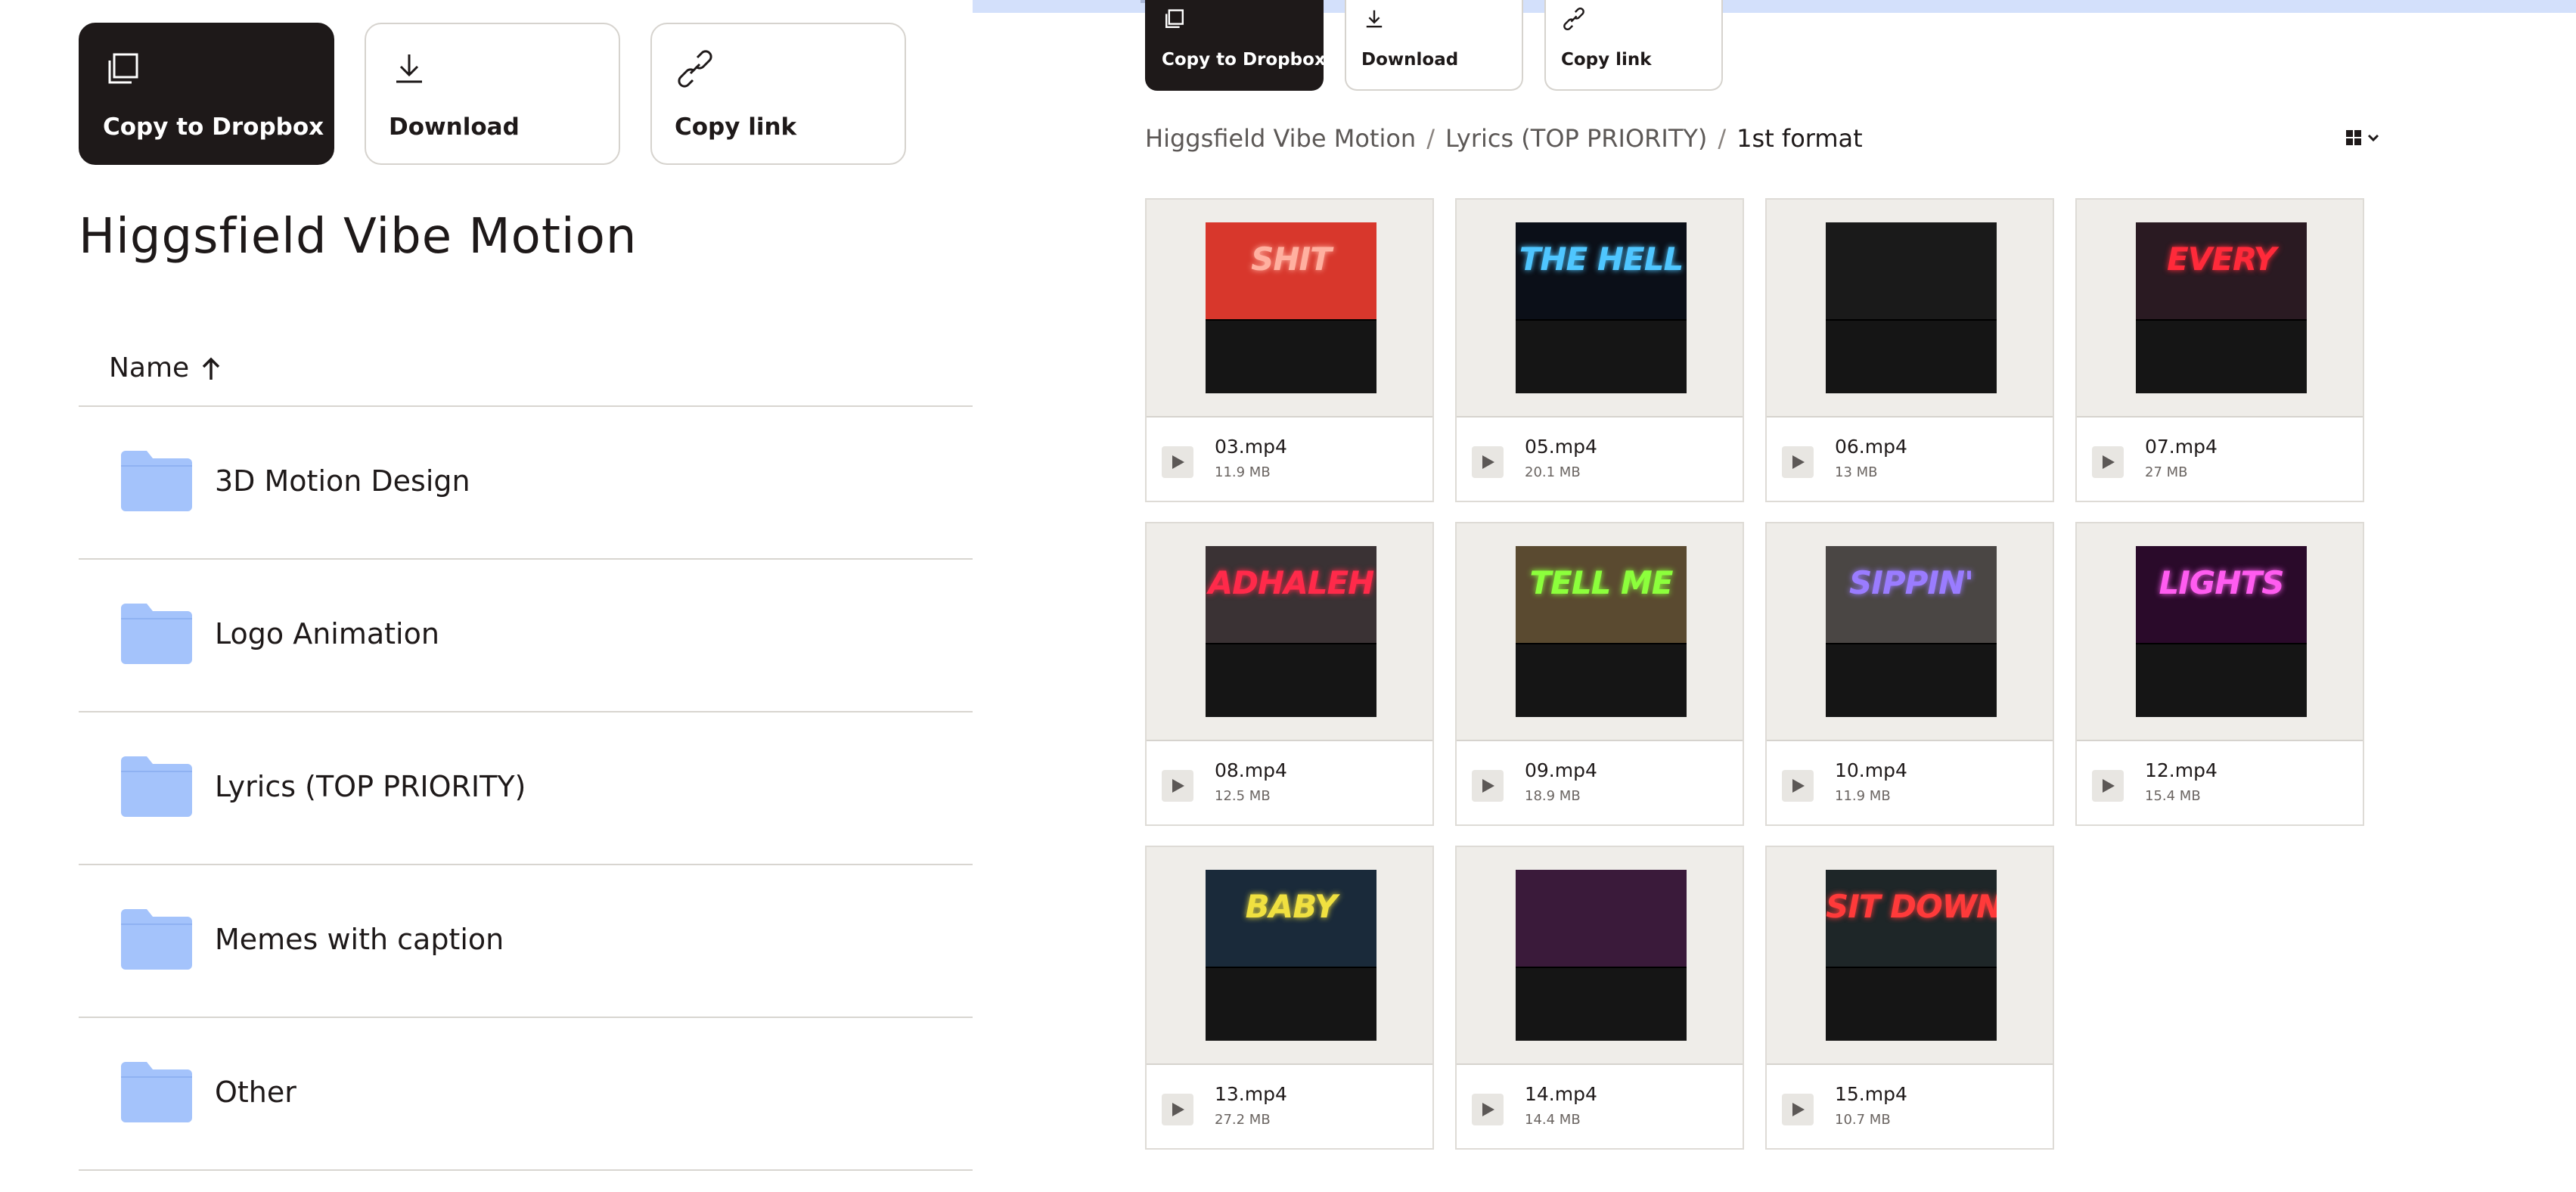  Describe the element at coordinates (1856, 472) in the screenshot. I see `file-size: 13 MB` at that location.